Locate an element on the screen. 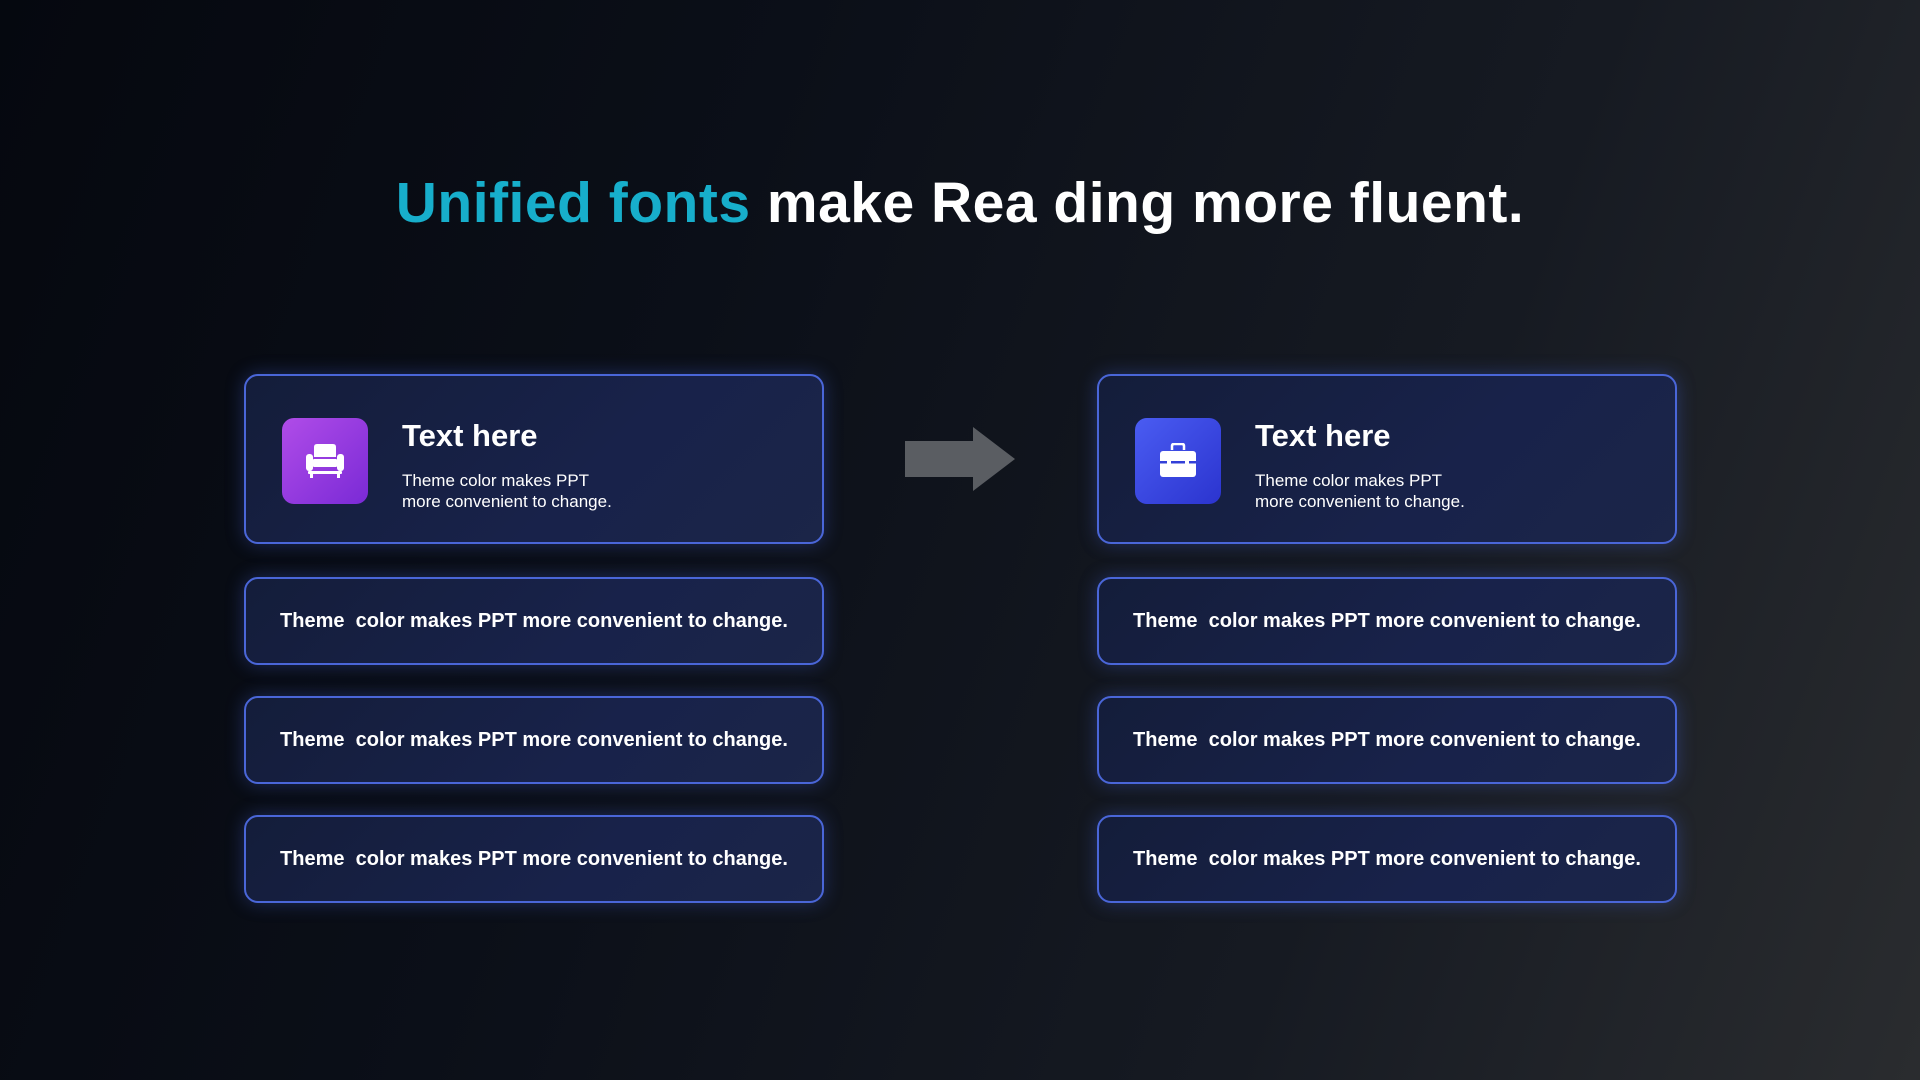  right-heading: Text here is located at coordinates (1323, 435).